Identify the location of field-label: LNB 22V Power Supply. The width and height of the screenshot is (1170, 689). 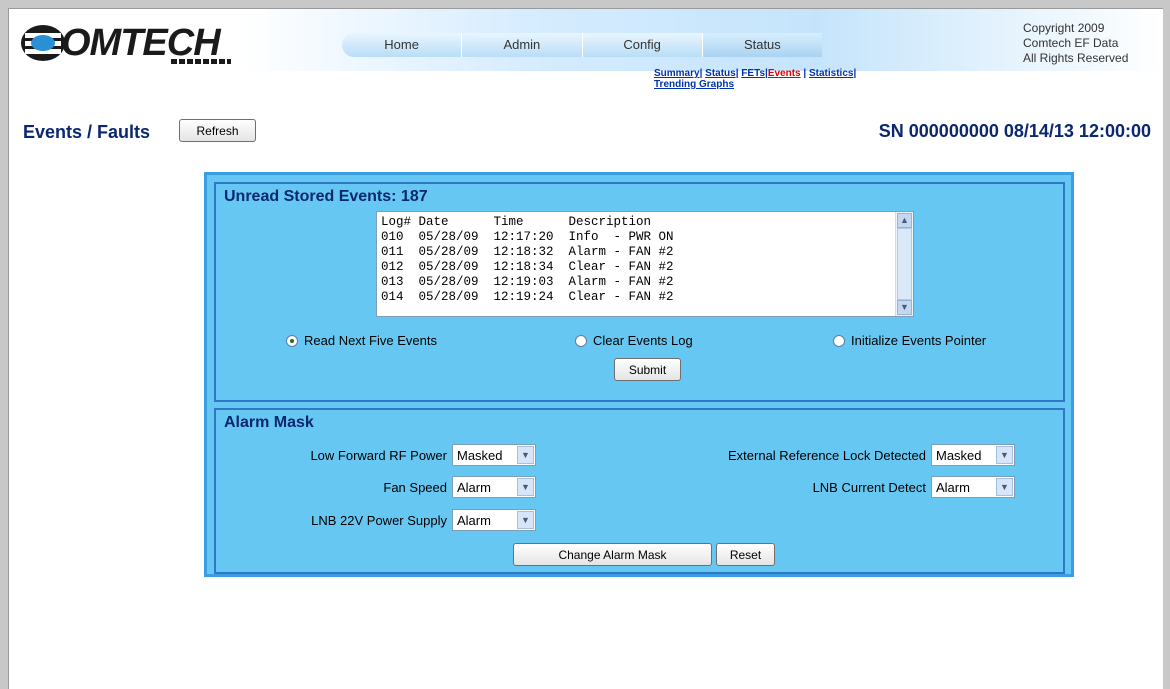
(379, 520).